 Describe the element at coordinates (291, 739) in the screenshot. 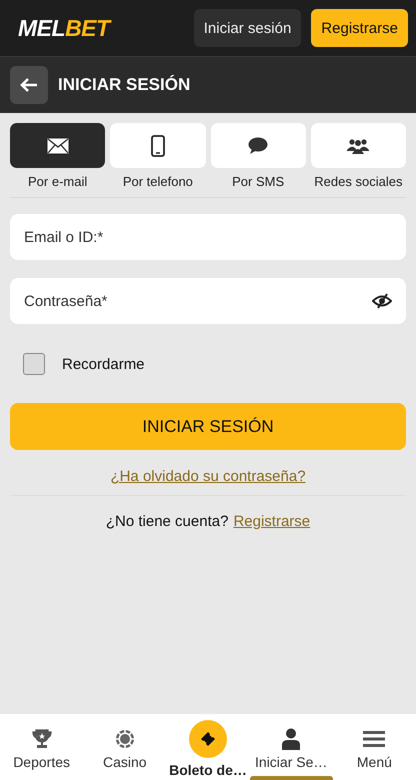

I see `person-icon` at that location.